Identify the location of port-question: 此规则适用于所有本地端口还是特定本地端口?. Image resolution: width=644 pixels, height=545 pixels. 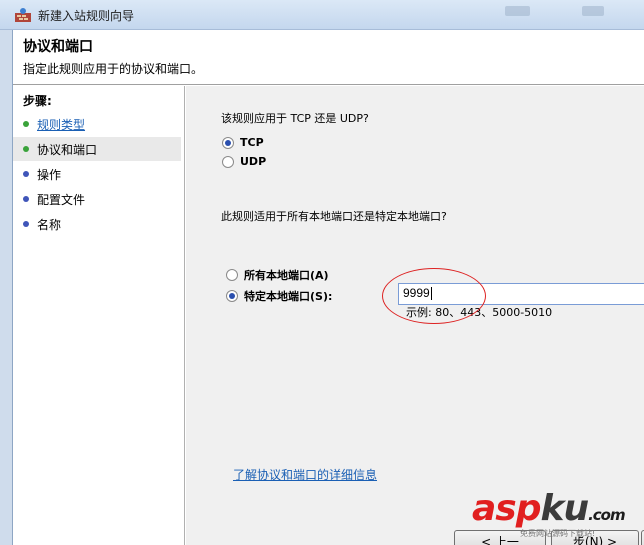
(334, 216).